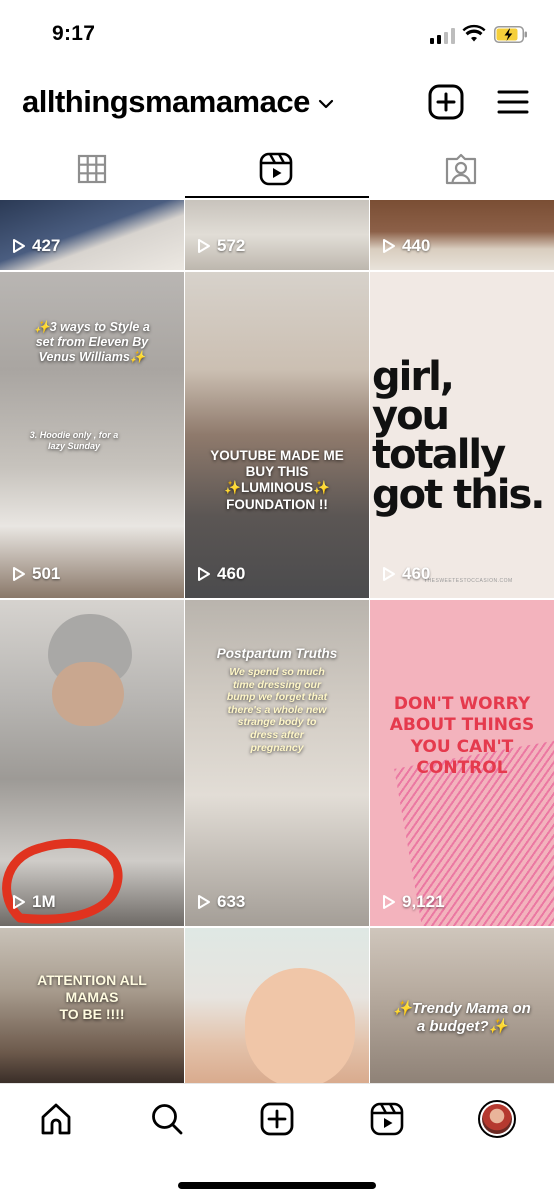 This screenshot has width=554, height=1200. I want to click on status-bar: 9:17, so click(277, 35).